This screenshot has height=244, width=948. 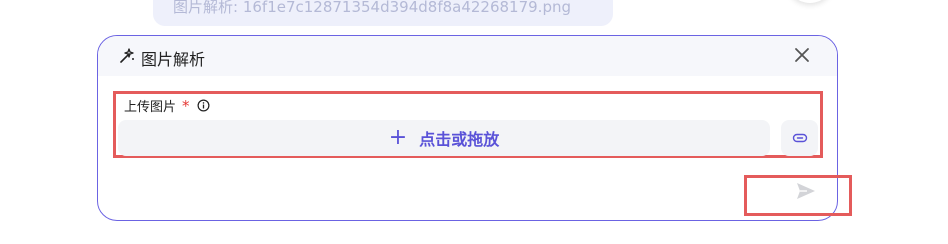 What do you see at coordinates (127, 55) in the screenshot?
I see `sparkle-icon` at bounding box center [127, 55].